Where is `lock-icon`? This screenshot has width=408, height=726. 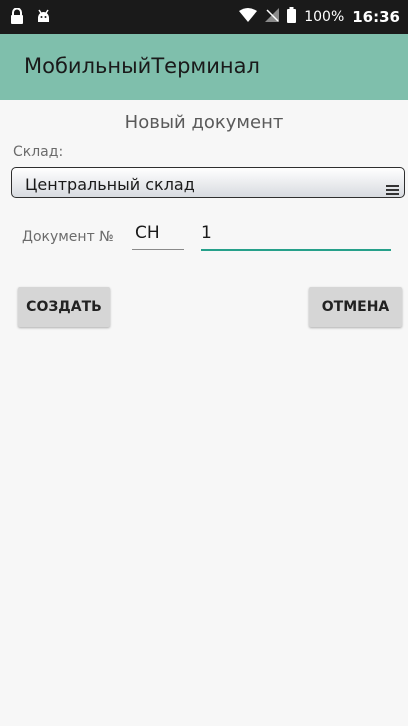 lock-icon is located at coordinates (17, 17).